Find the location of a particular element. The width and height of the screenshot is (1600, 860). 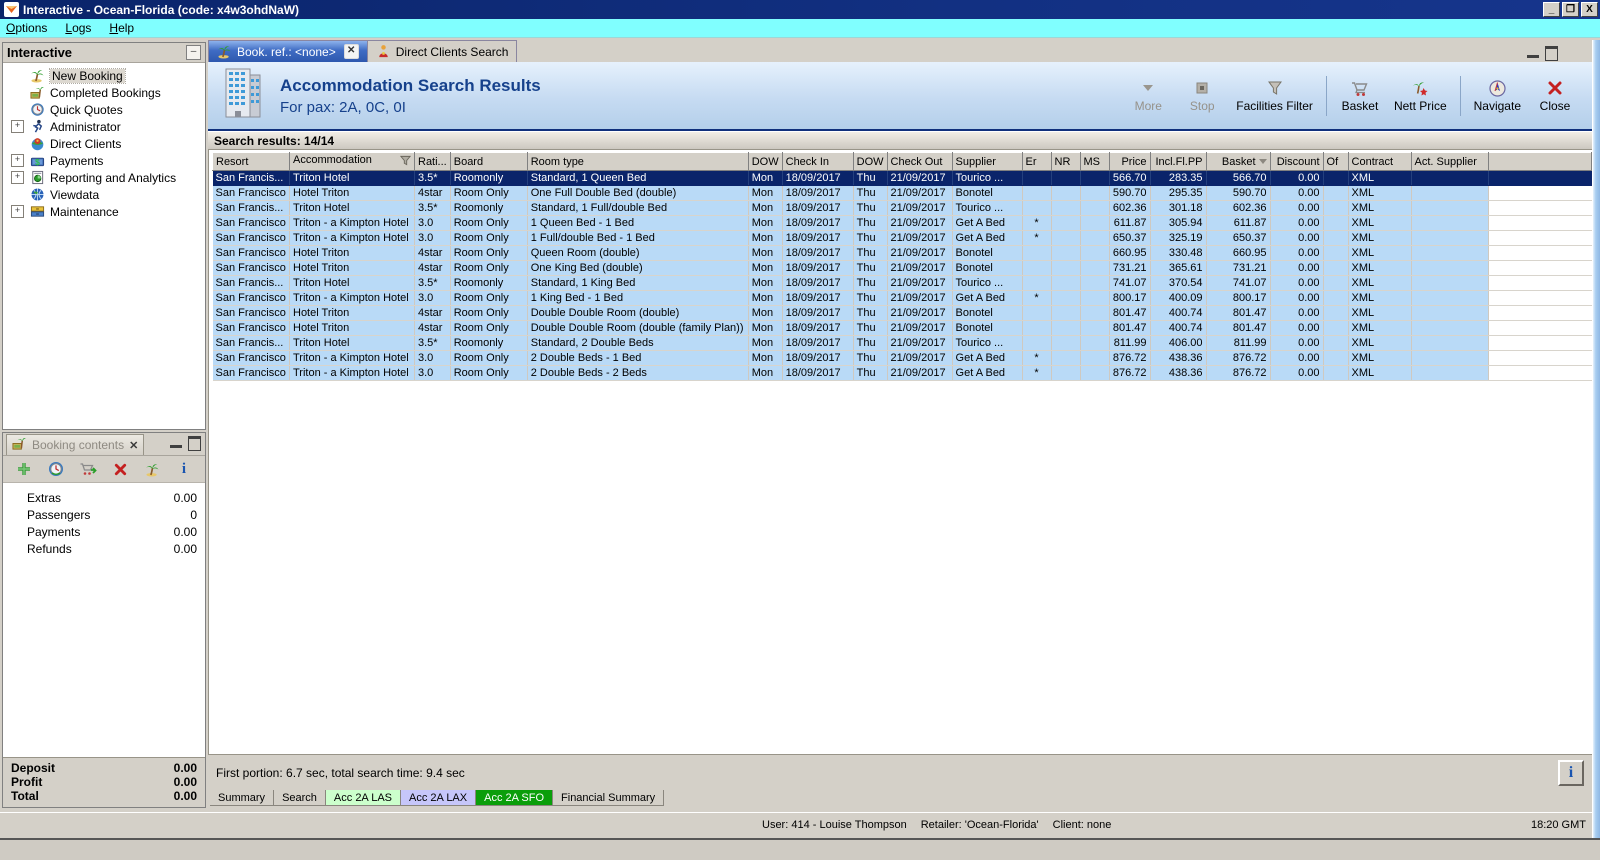

column-header-check-in: Check In is located at coordinates (817, 161).